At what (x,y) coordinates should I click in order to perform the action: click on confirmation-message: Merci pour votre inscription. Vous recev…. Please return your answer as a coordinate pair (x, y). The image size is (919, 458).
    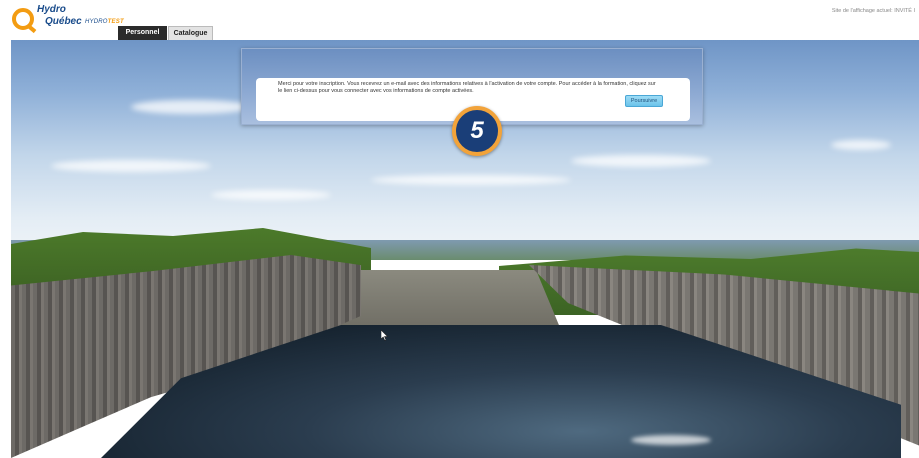
    Looking at the image, I should click on (467, 87).